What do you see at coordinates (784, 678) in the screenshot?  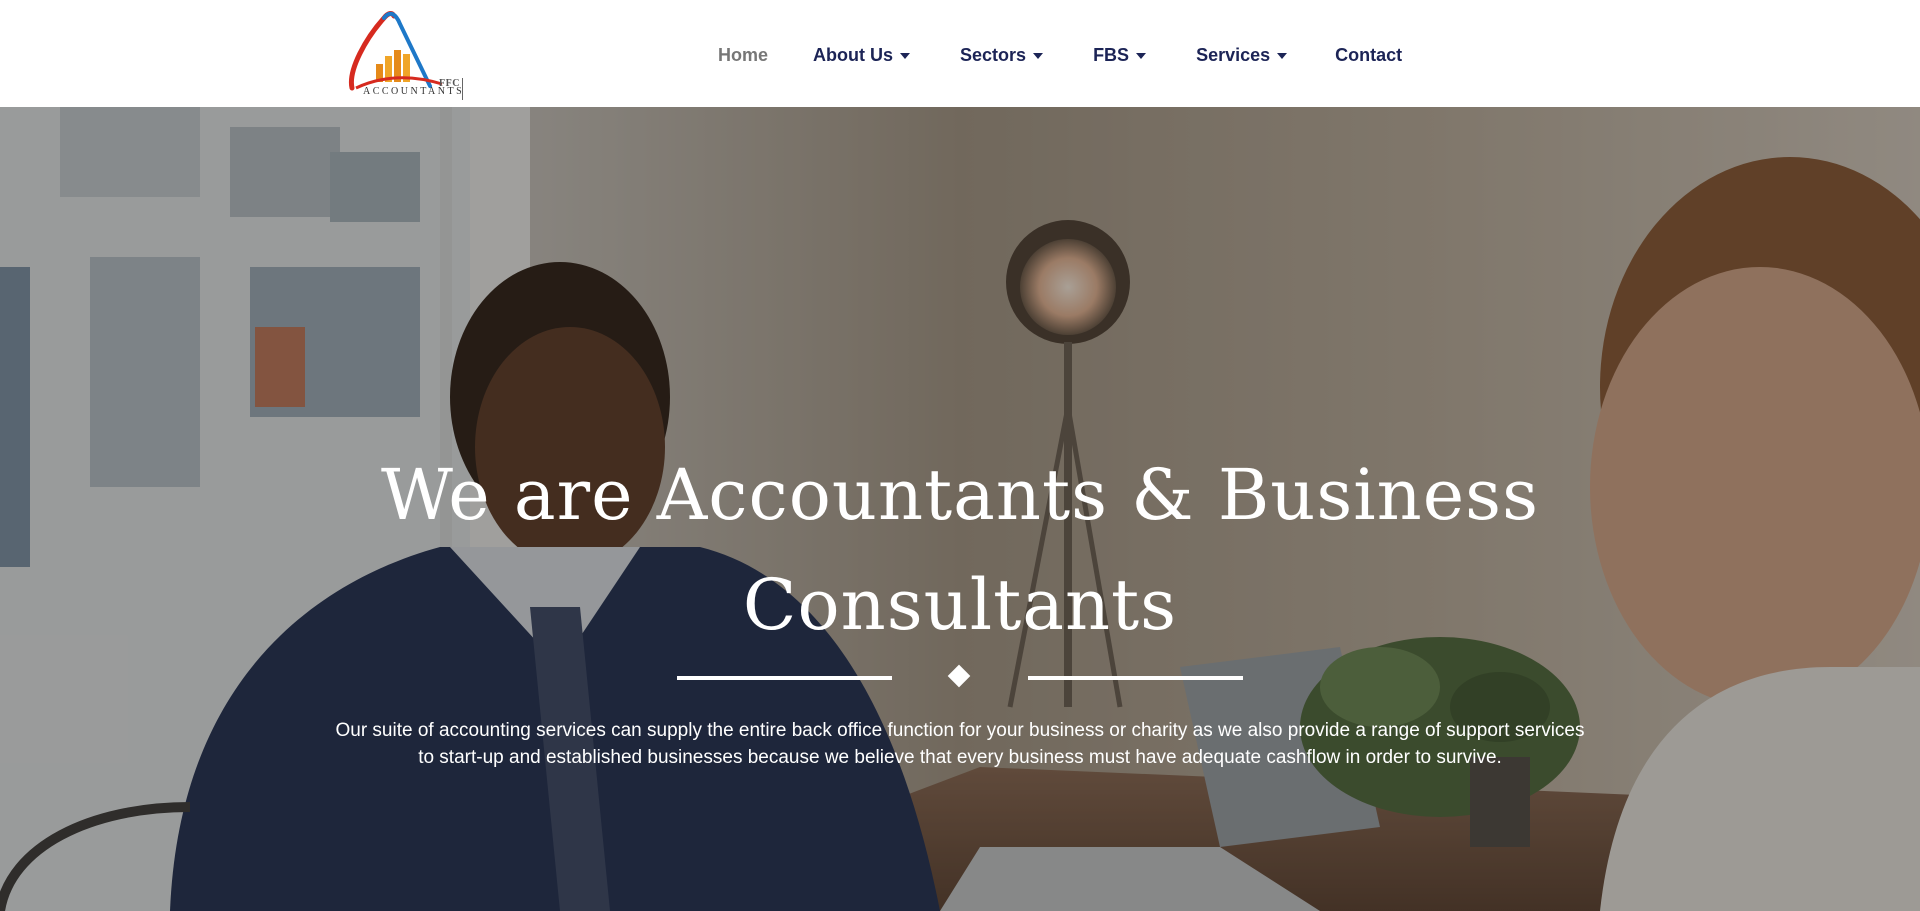 I see `divider-line-left` at bounding box center [784, 678].